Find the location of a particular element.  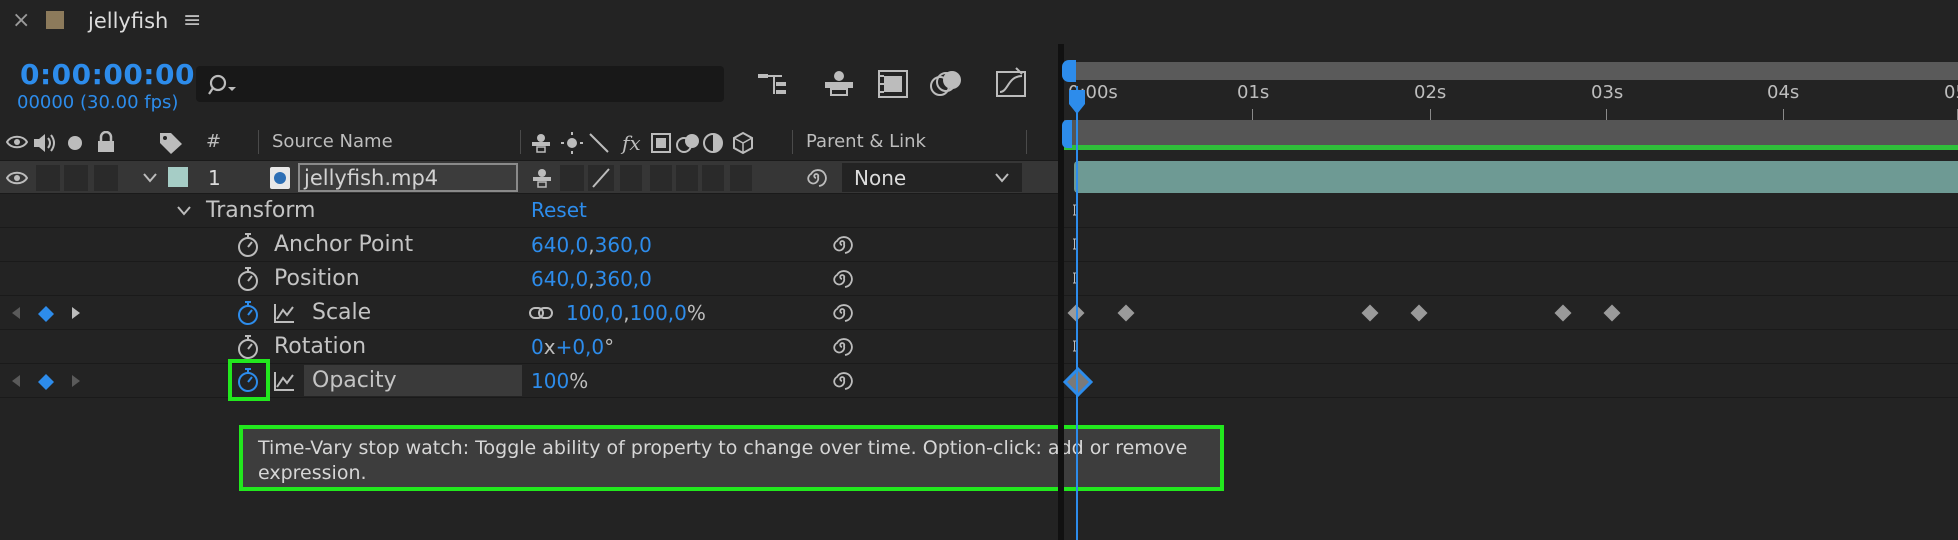

constrain-proportions-link-icon is located at coordinates (541, 313).